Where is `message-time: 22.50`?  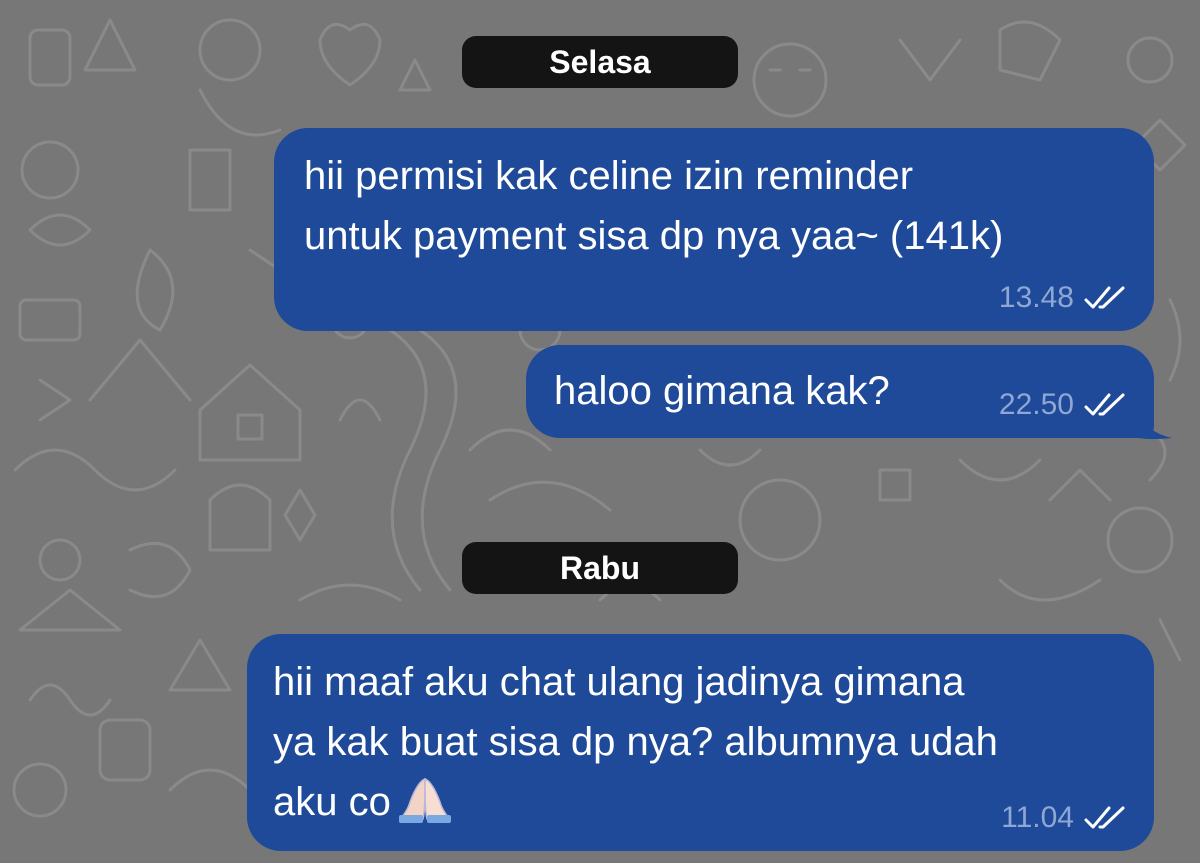 message-time: 22.50 is located at coordinates (1036, 404).